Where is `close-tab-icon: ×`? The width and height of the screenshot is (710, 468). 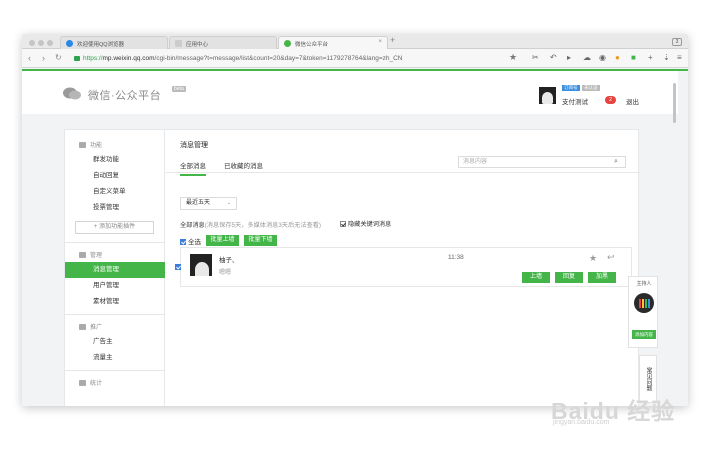 close-tab-icon: × is located at coordinates (380, 42).